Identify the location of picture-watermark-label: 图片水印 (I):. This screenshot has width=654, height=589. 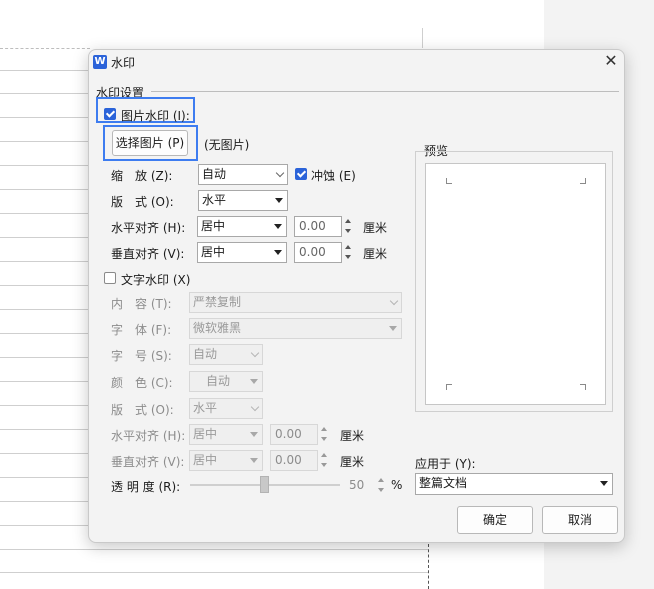
(155, 116).